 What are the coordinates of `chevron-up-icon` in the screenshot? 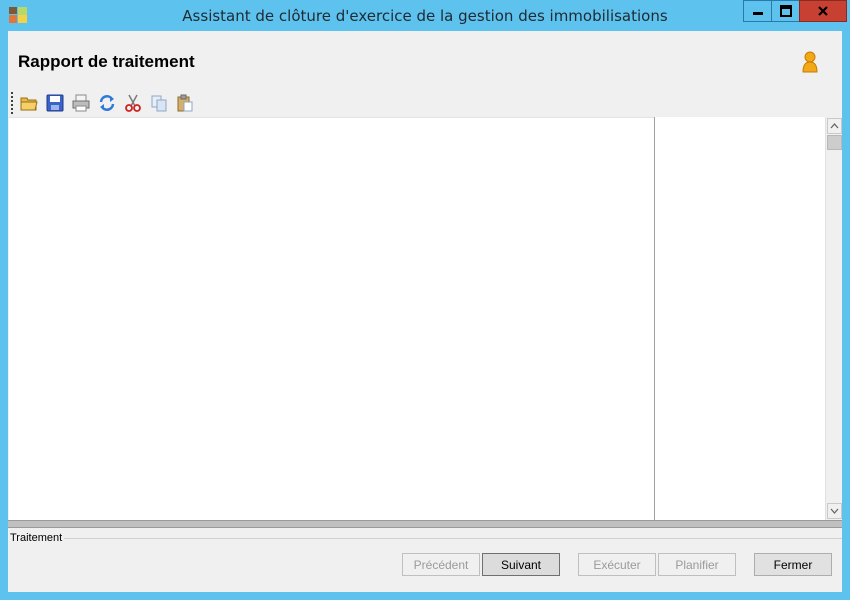 It's located at (834, 126).